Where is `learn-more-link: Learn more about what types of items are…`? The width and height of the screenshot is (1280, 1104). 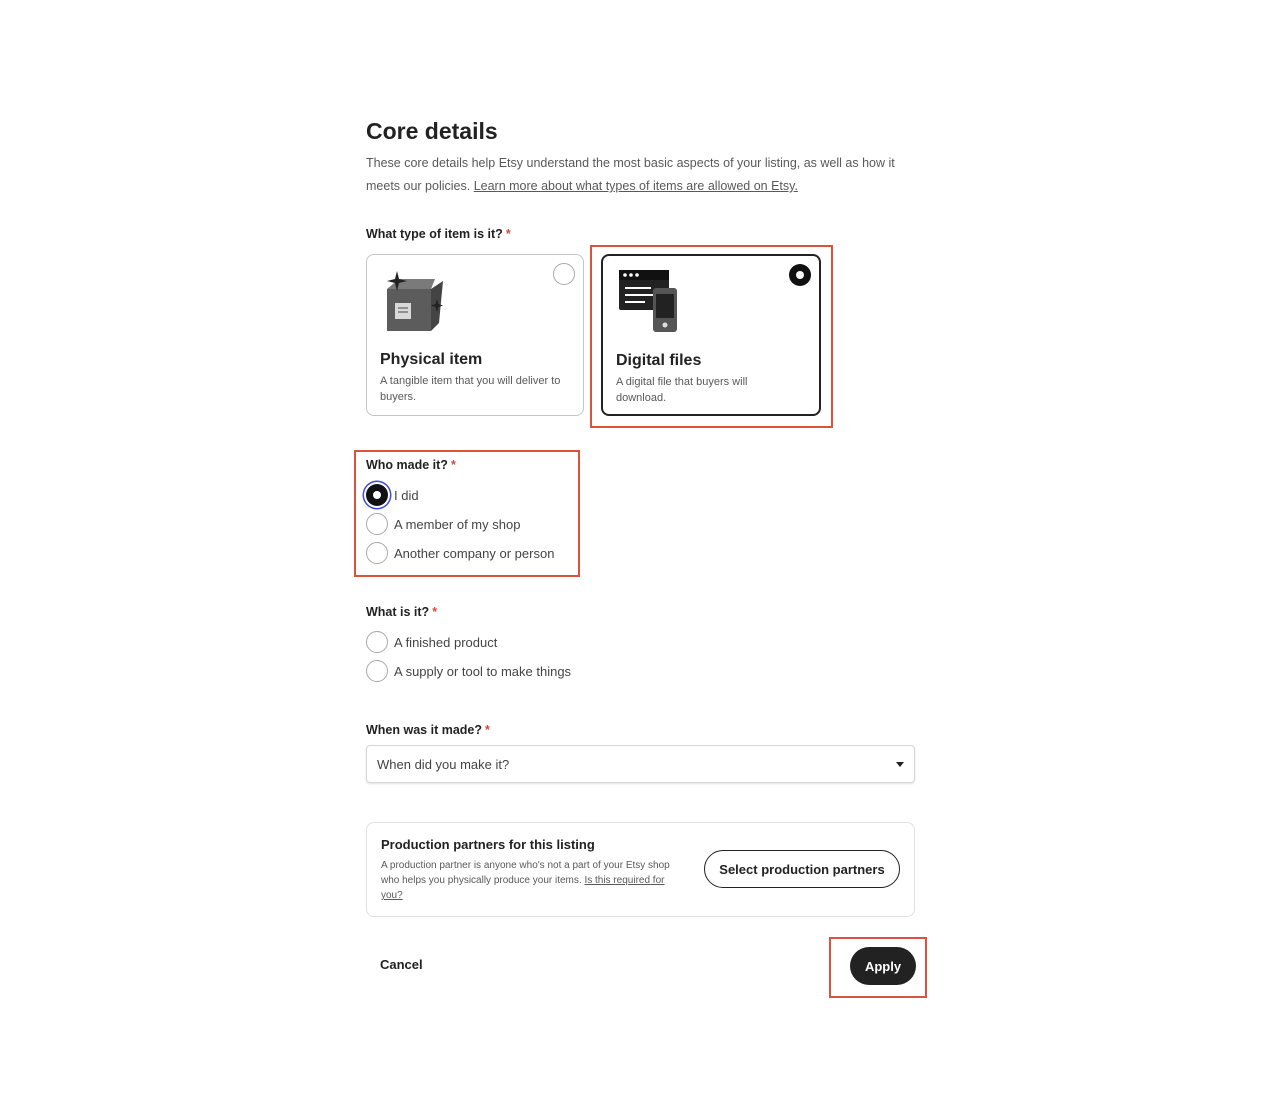
learn-more-link: Learn more about what types of items are… is located at coordinates (636, 186).